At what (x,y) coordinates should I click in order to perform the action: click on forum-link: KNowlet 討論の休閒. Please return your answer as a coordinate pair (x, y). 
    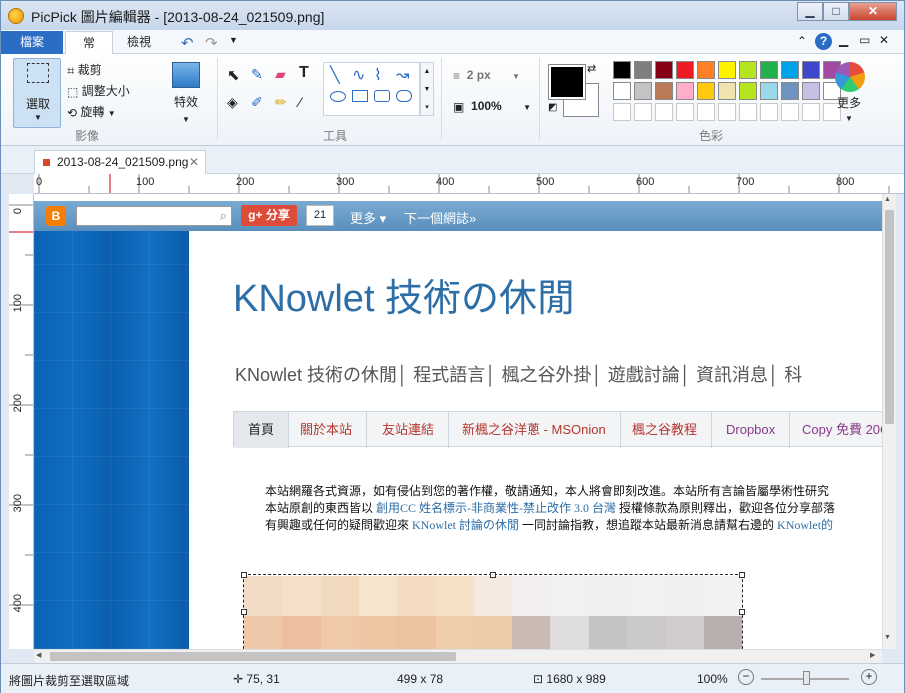
    Looking at the image, I should click on (465, 525).